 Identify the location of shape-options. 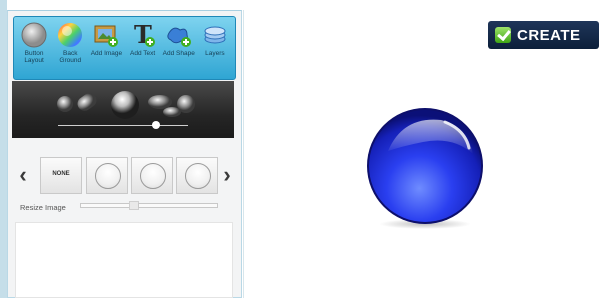
(126, 105).